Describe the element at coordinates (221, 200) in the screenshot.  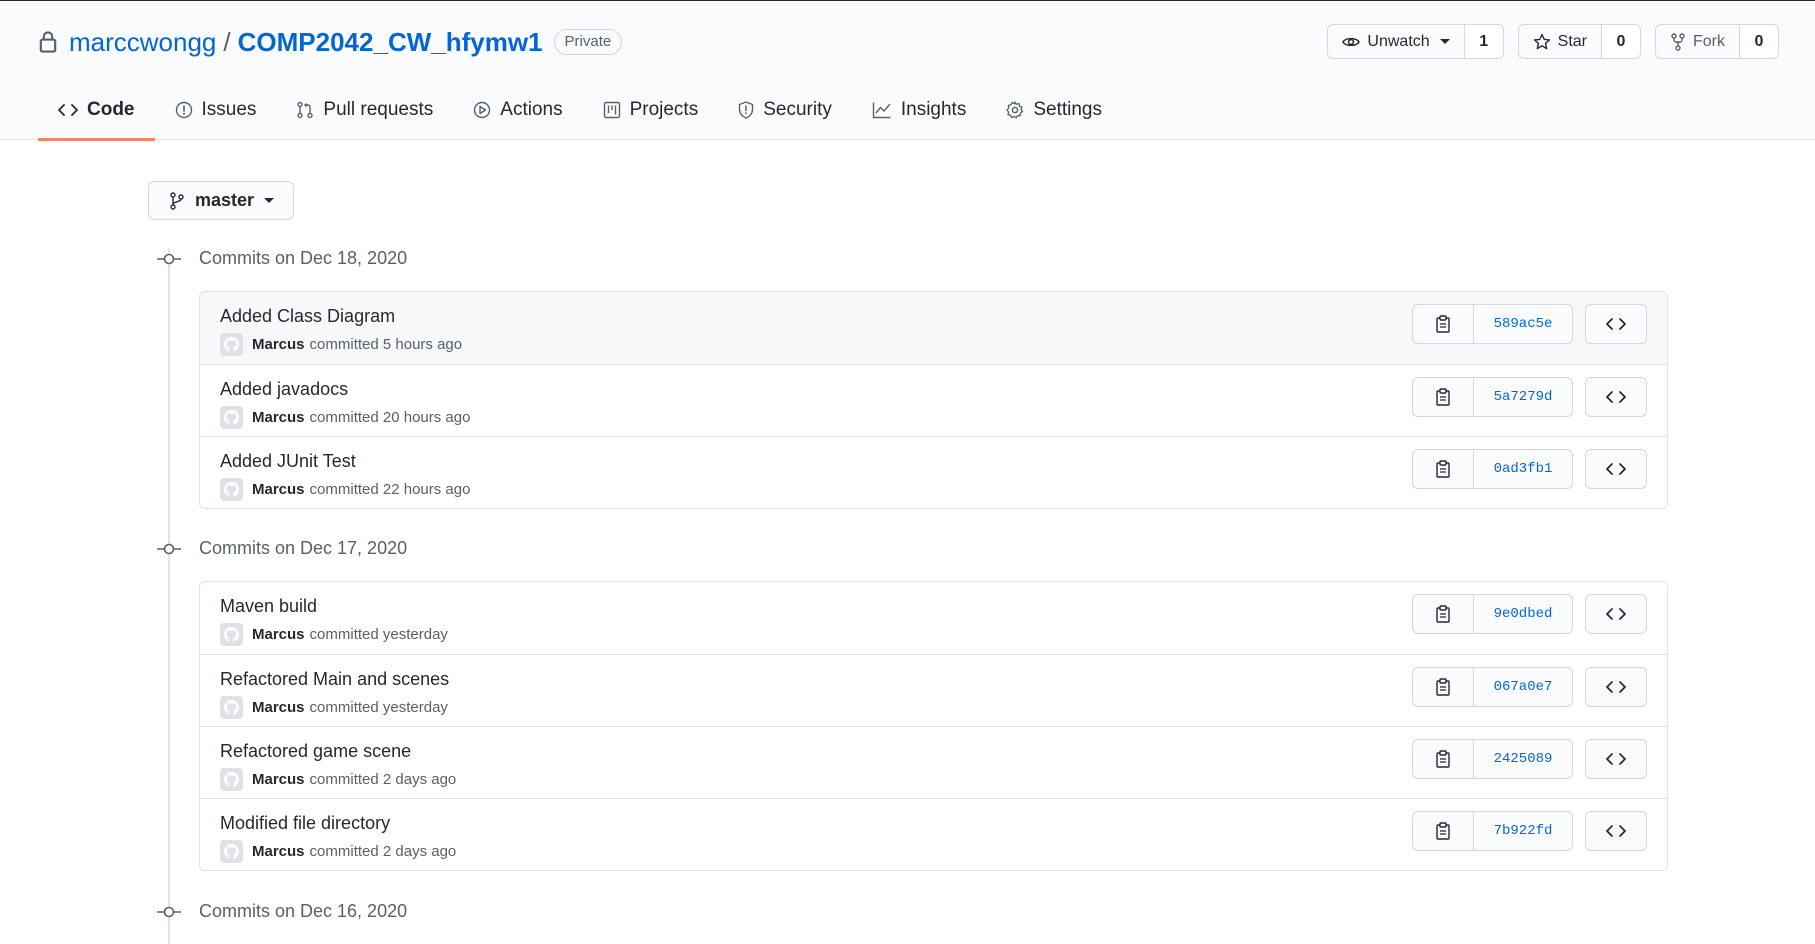
I see `branch-select-button: master` at that location.